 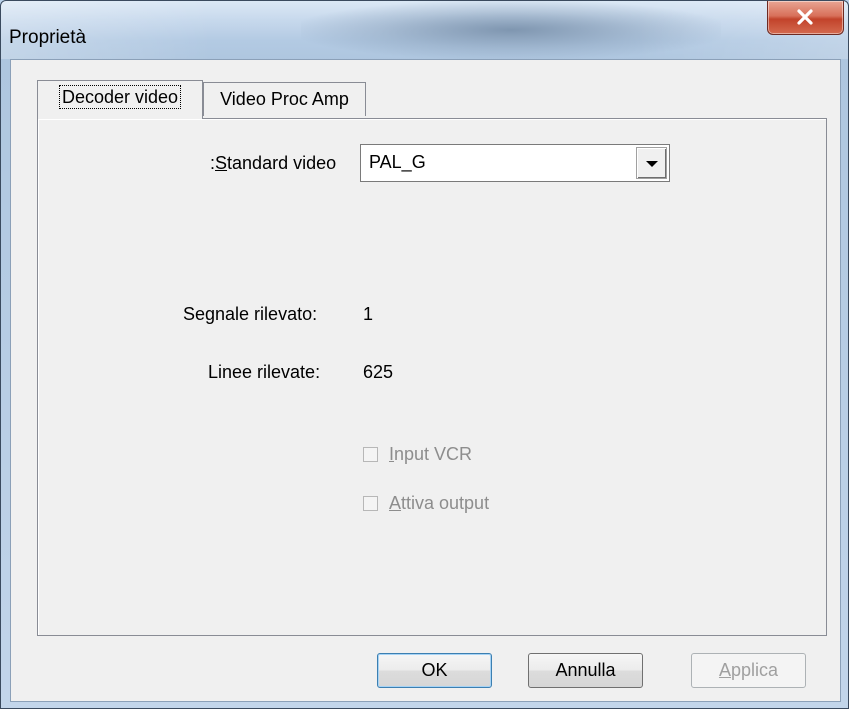 I want to click on tab-label: Video Proc Amp, so click(x=284, y=99).